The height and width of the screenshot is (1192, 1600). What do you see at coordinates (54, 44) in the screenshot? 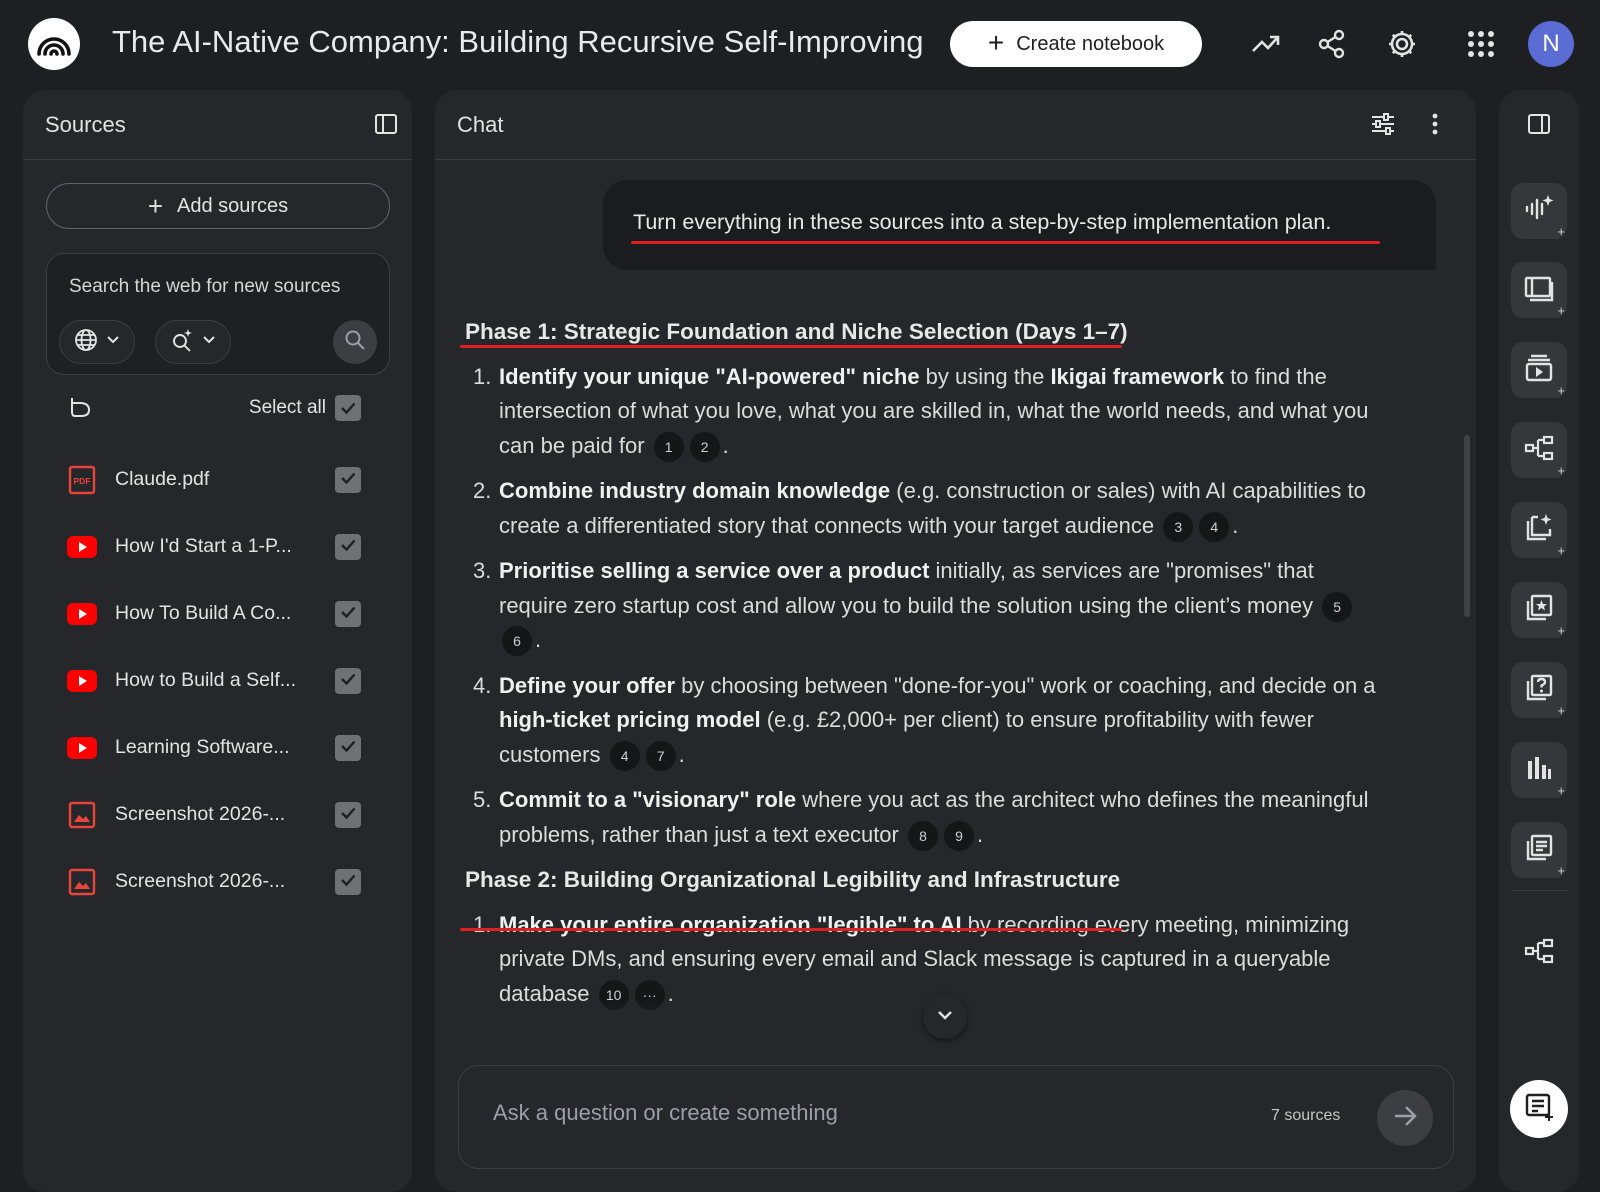
I see `notebooklm-logo-icon` at bounding box center [54, 44].